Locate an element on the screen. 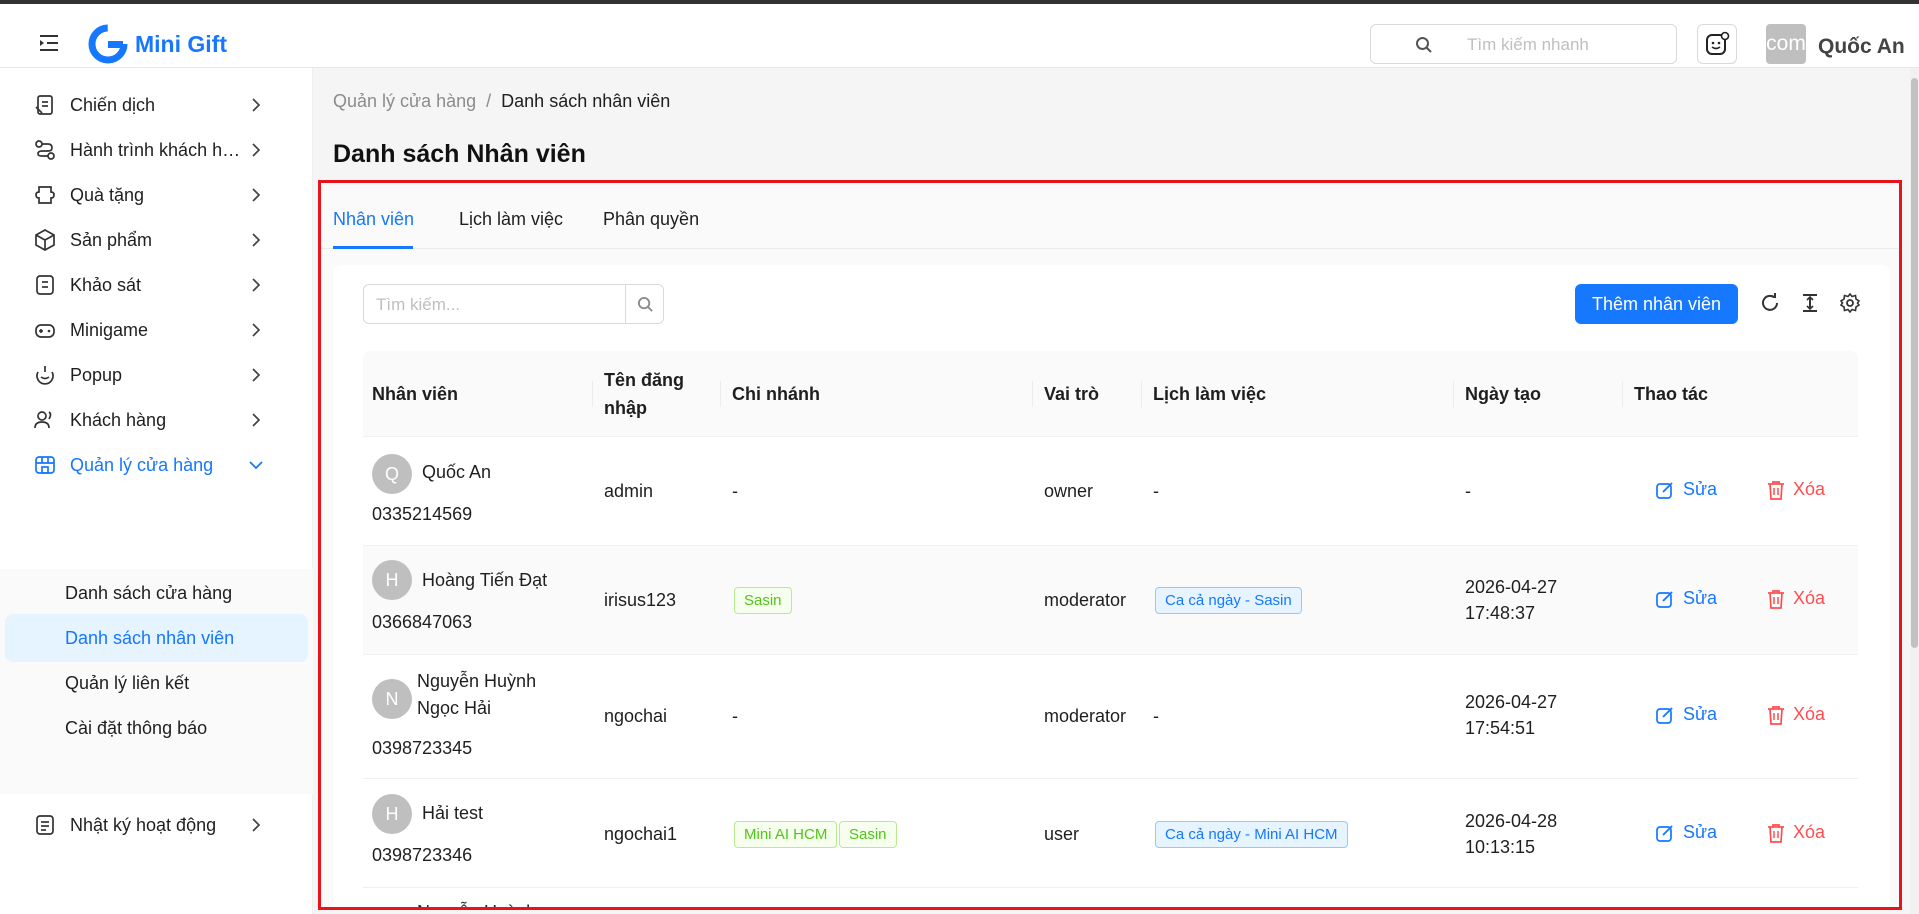 Image resolution: width=1919 pixels, height=914 pixels. add-staff-button: Thêm nhân viên is located at coordinates (1656, 304).